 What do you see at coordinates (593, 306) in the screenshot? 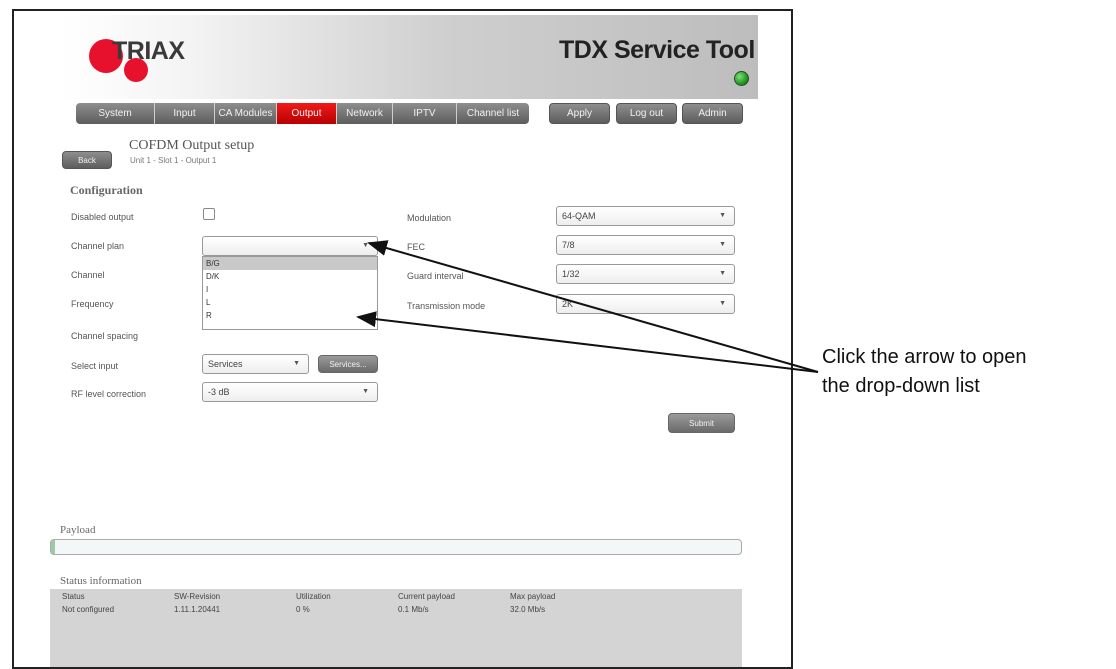
I see `callout-arrow-to-dropdown-arrow` at bounding box center [593, 306].